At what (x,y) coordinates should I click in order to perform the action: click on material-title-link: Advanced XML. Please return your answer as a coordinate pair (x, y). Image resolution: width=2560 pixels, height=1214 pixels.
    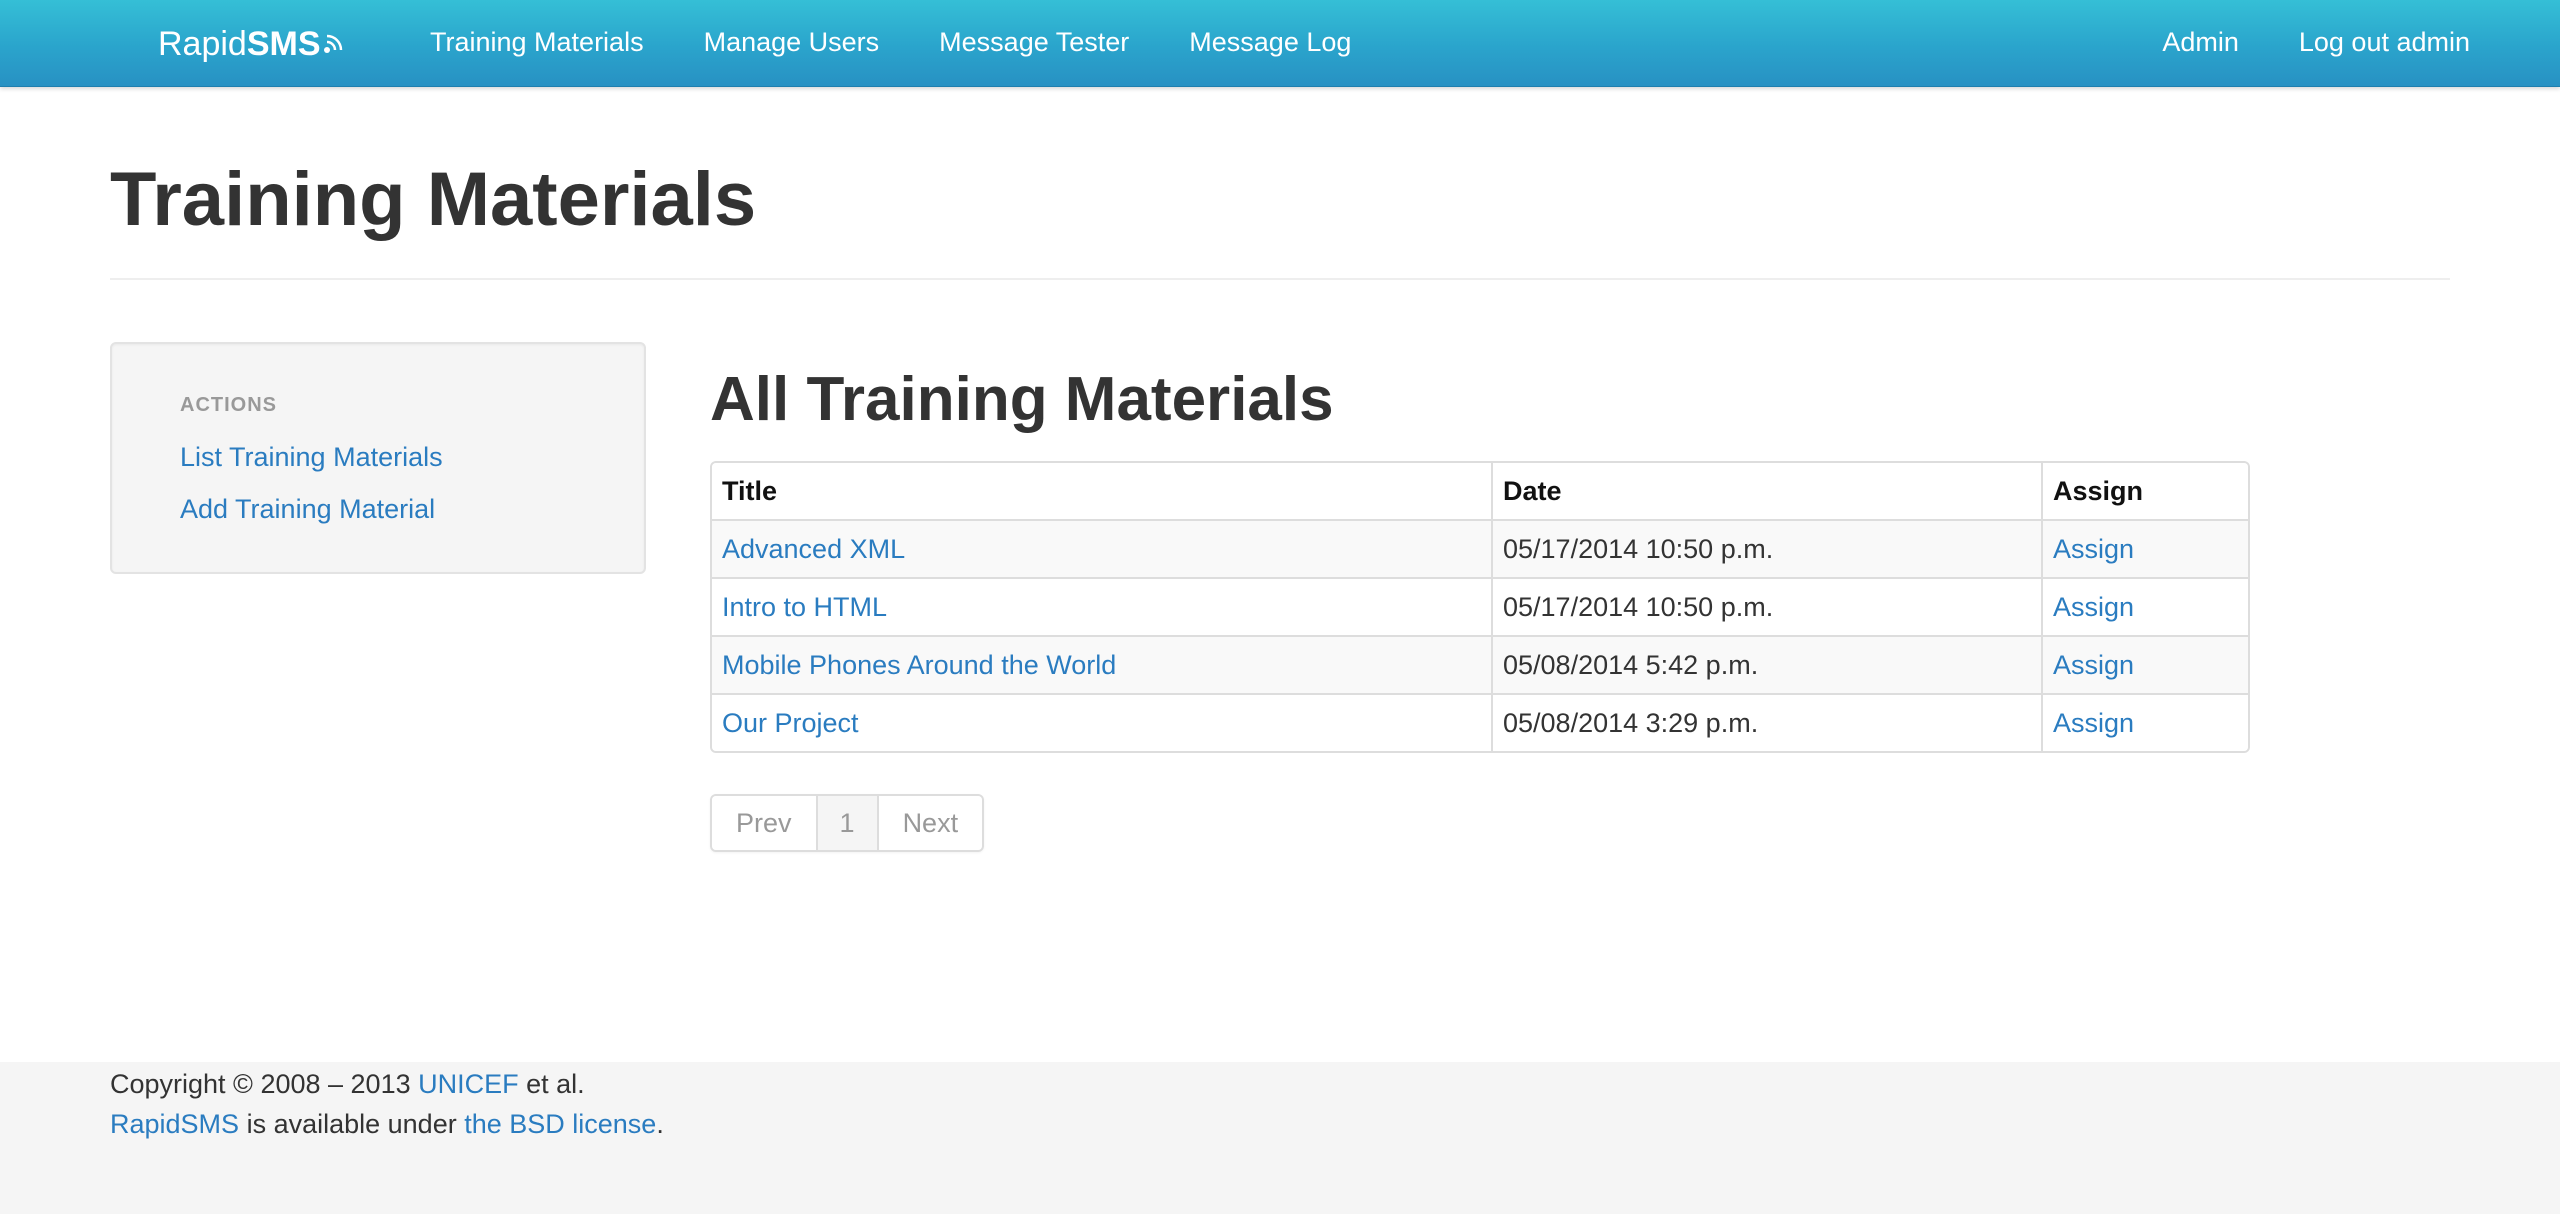
    Looking at the image, I should click on (813, 549).